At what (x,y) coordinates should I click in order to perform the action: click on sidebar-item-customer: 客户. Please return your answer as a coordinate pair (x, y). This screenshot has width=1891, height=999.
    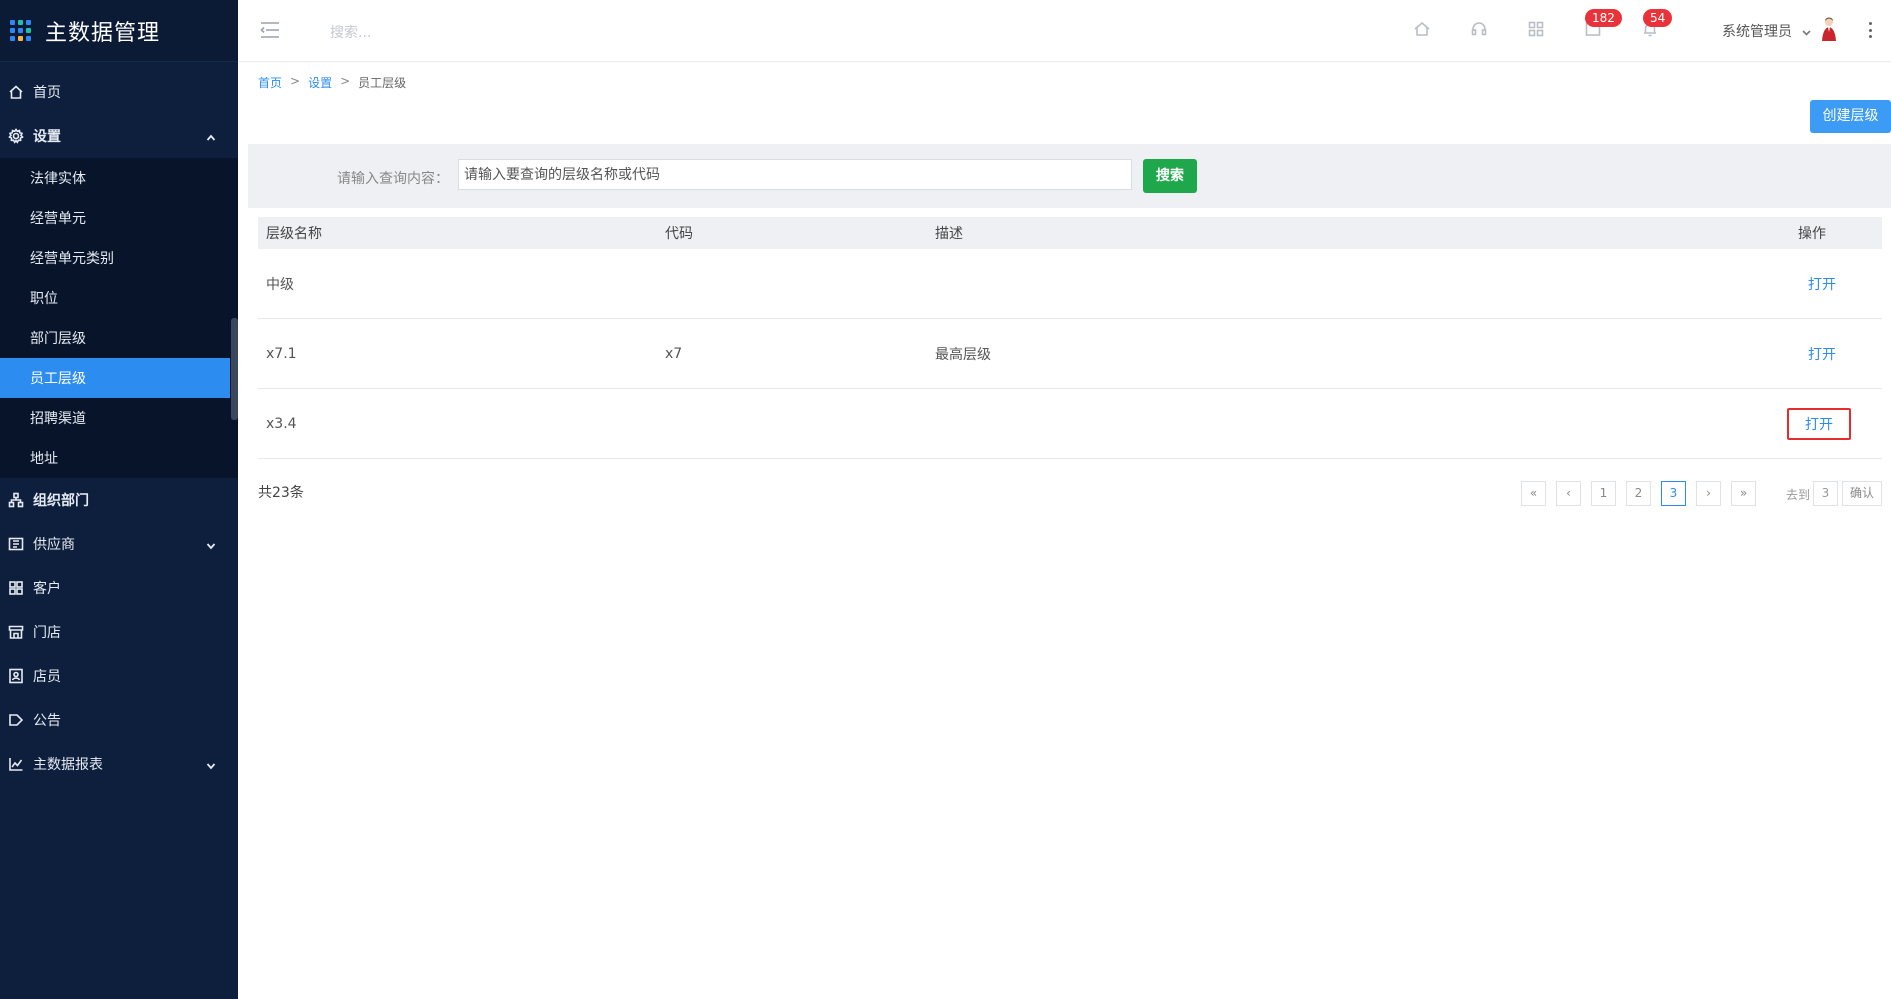
    Looking at the image, I should click on (119, 588).